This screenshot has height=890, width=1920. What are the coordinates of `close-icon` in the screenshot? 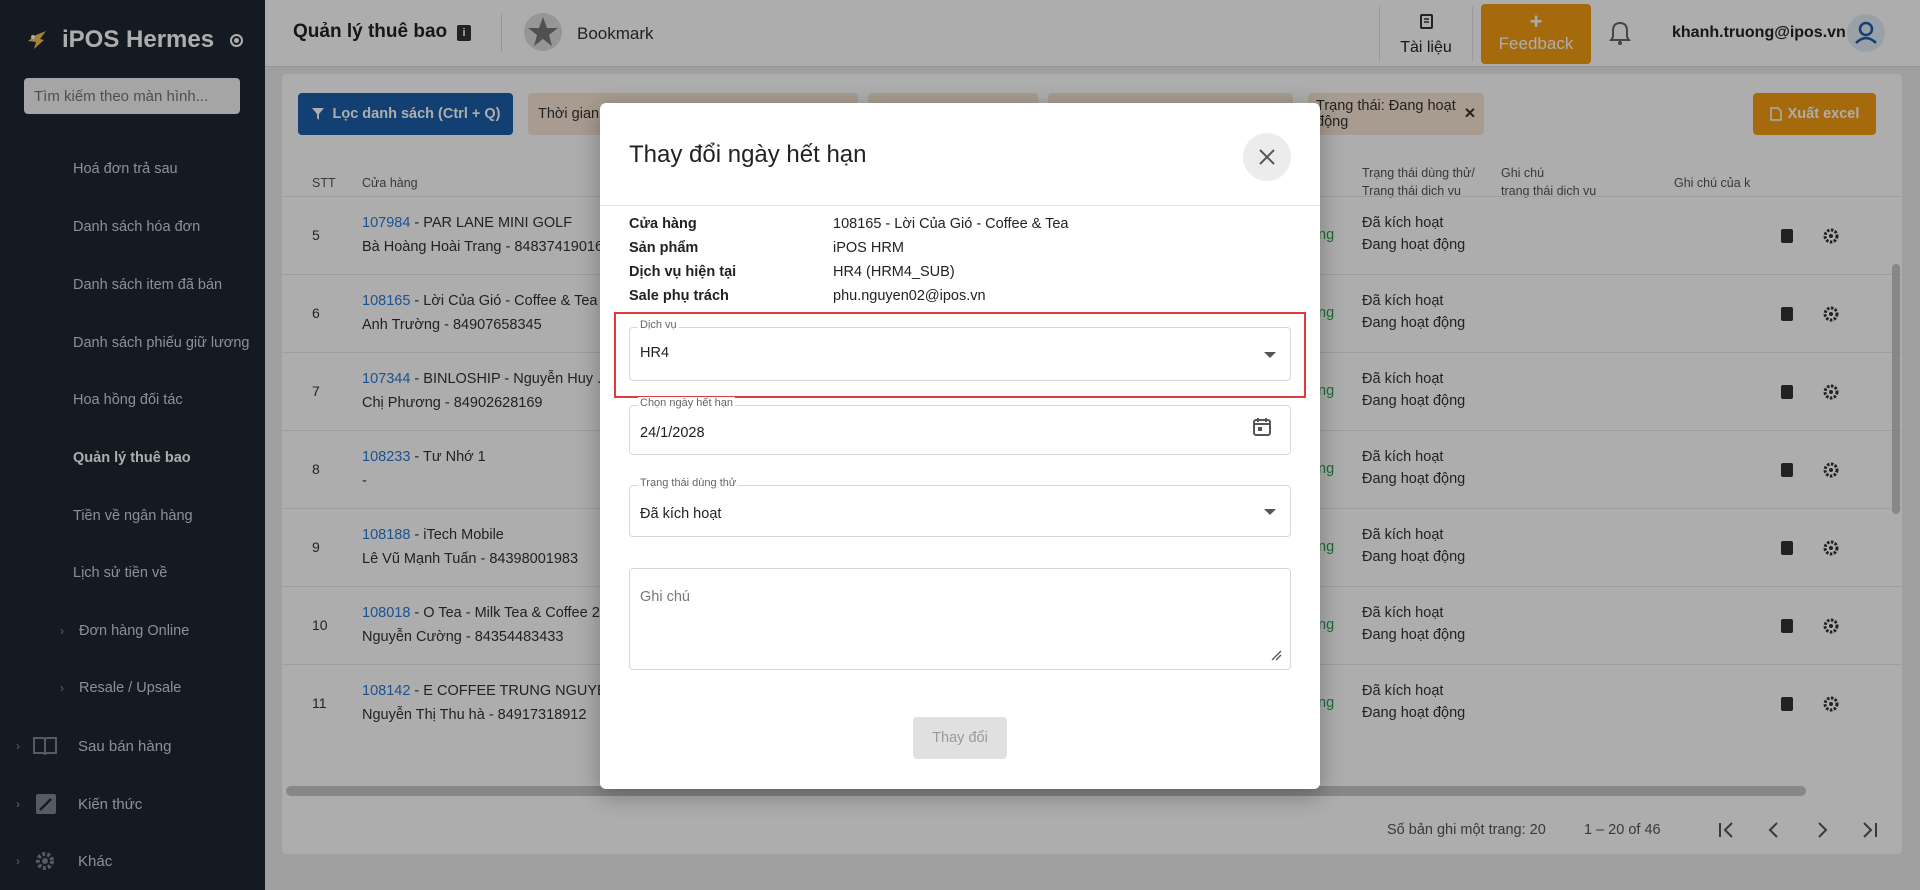 It's located at (1267, 157).